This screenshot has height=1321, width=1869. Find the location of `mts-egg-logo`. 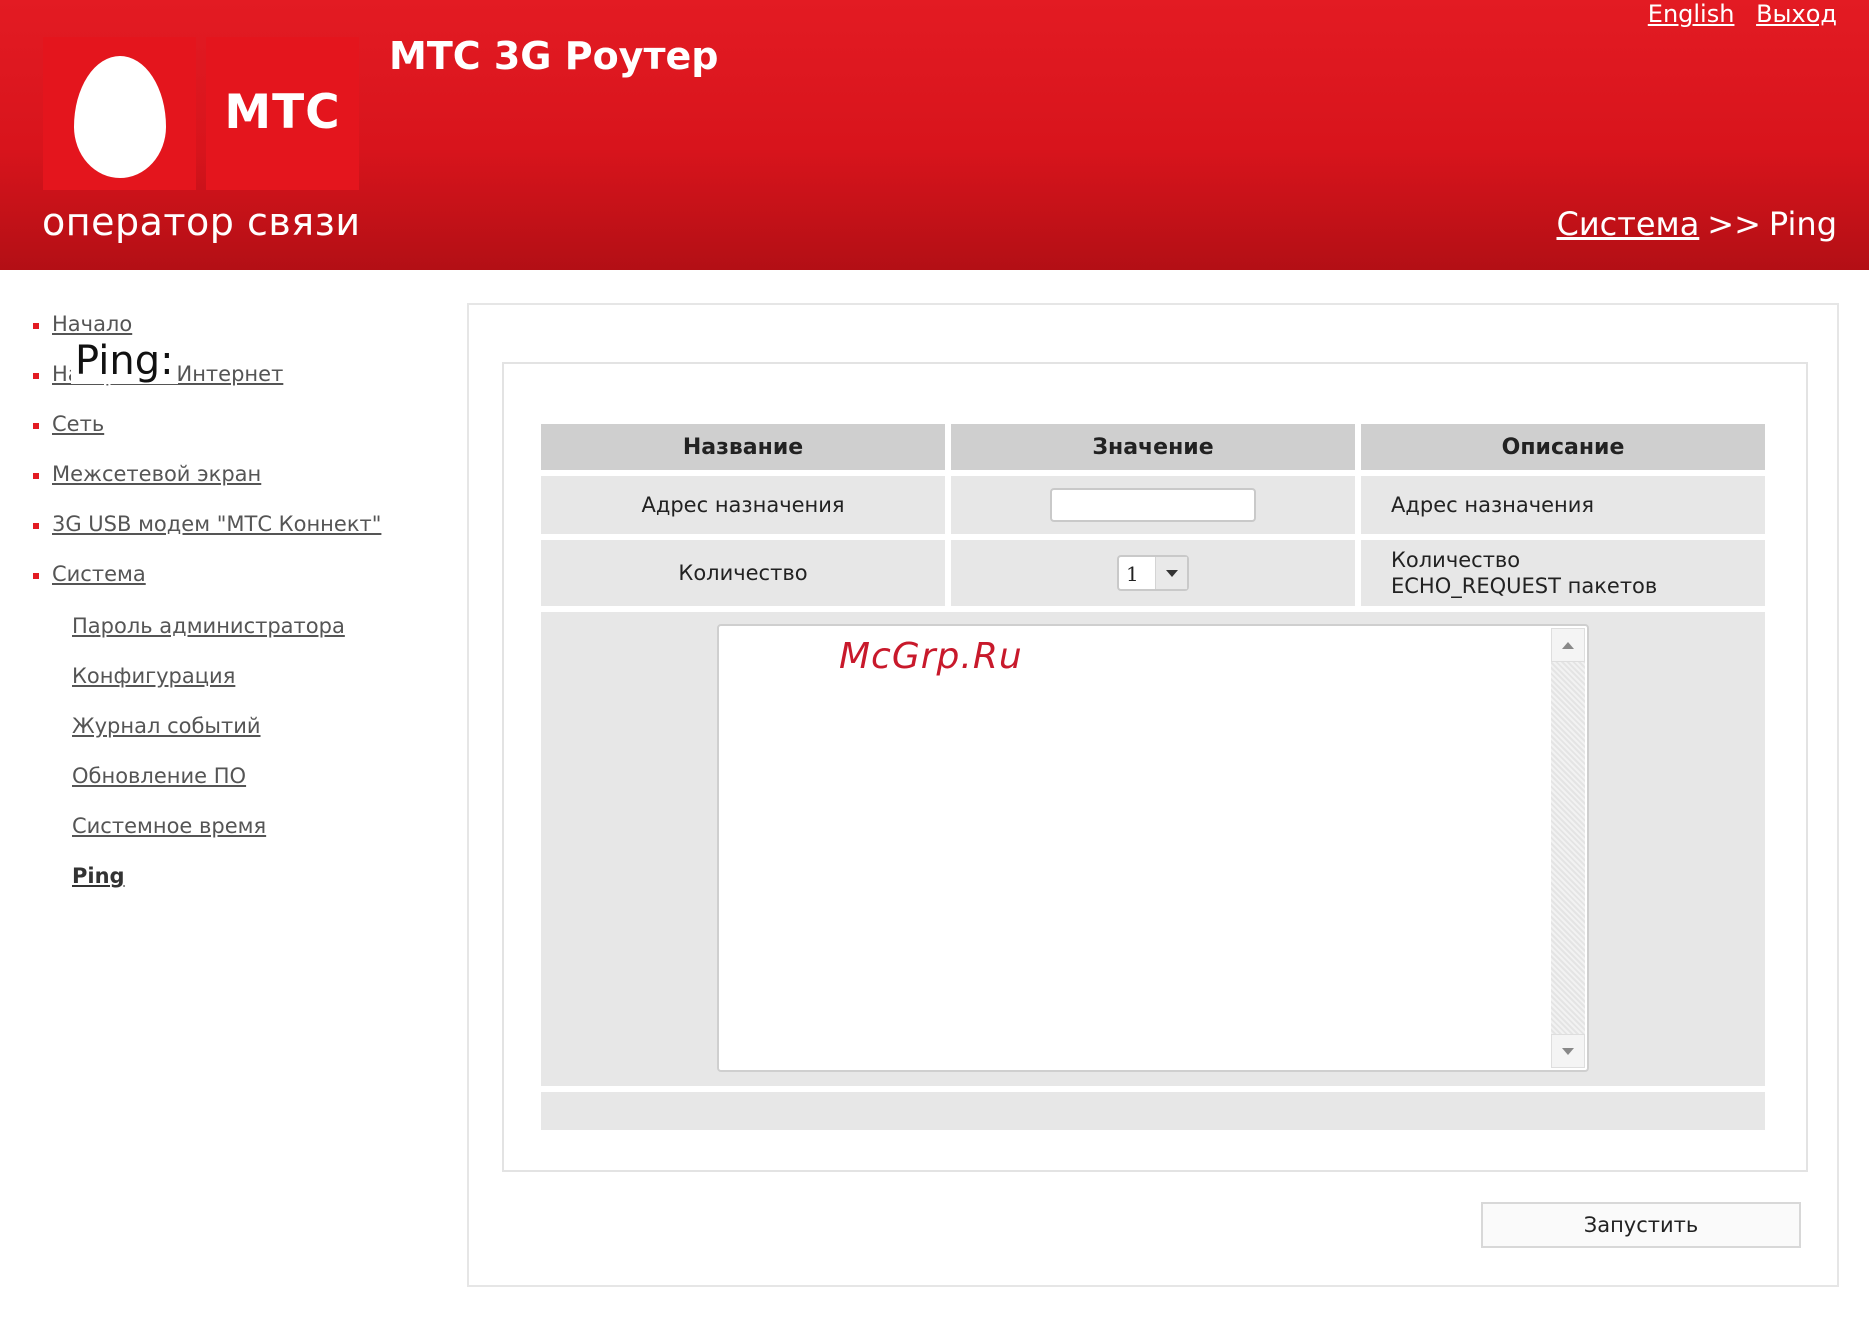

mts-egg-logo is located at coordinates (119, 113).